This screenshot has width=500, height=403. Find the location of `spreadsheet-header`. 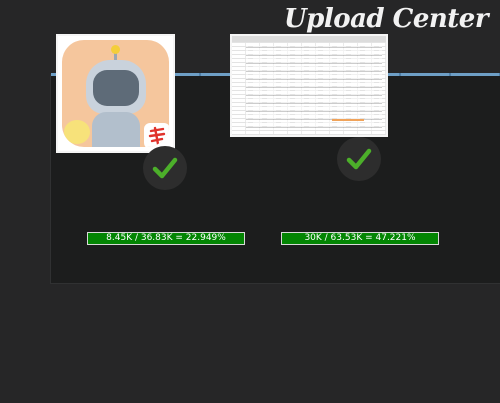

spreadsheet-header is located at coordinates (309, 39).